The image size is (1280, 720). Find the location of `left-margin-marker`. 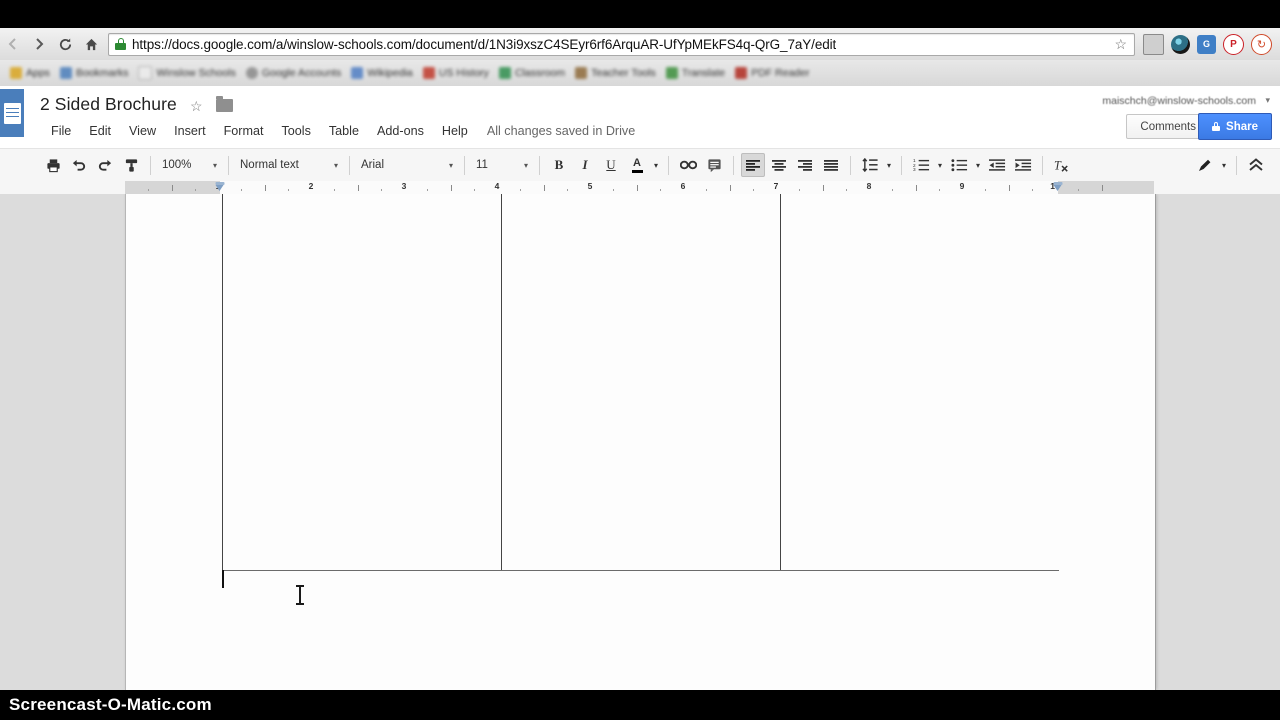

left-margin-marker is located at coordinates (220, 186).